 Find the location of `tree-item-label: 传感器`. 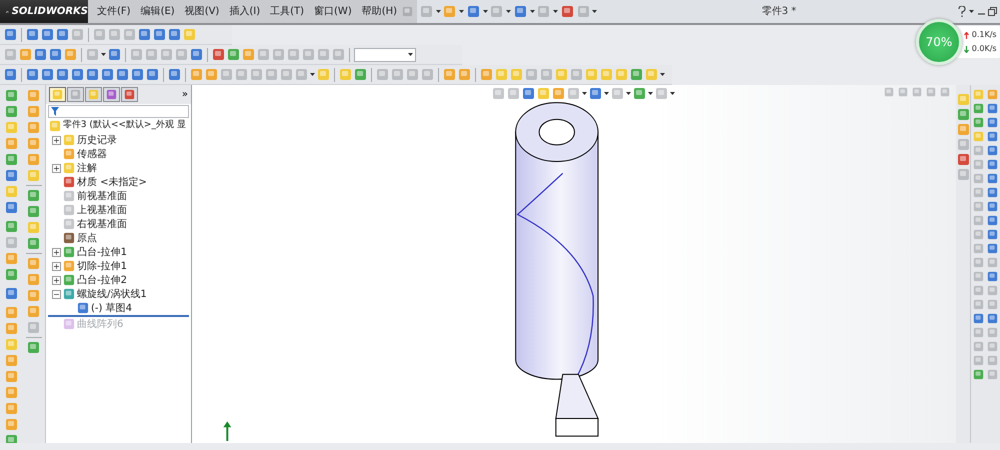

tree-item-label: 传感器 is located at coordinates (92, 154).